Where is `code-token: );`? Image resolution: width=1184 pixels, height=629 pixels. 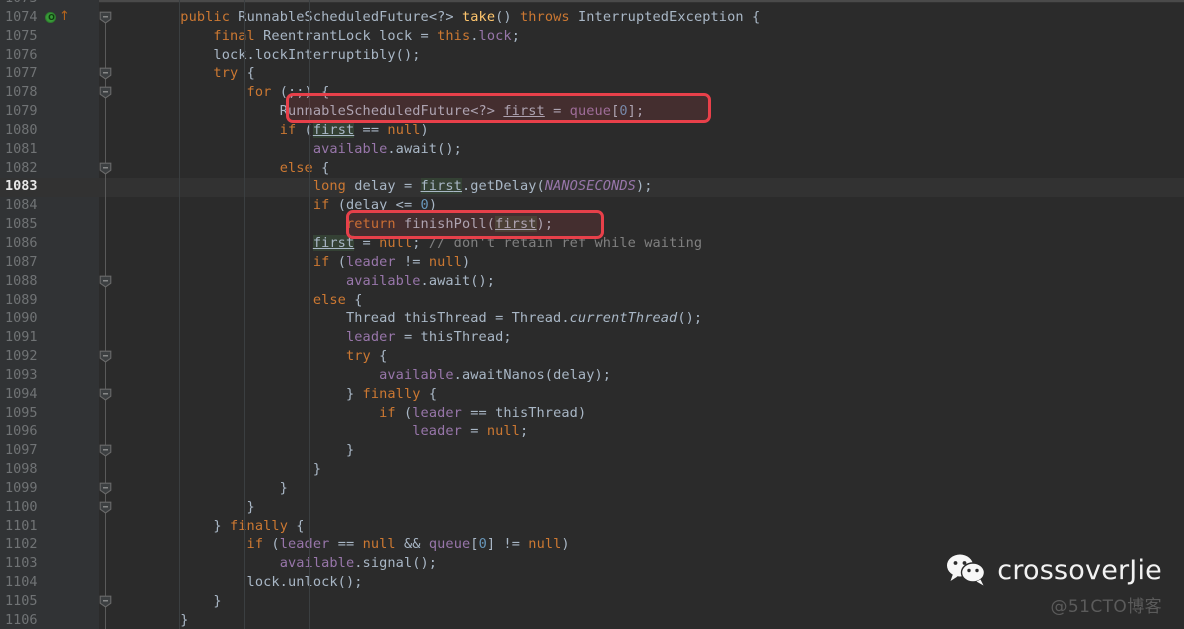
code-token: ); is located at coordinates (545, 224).